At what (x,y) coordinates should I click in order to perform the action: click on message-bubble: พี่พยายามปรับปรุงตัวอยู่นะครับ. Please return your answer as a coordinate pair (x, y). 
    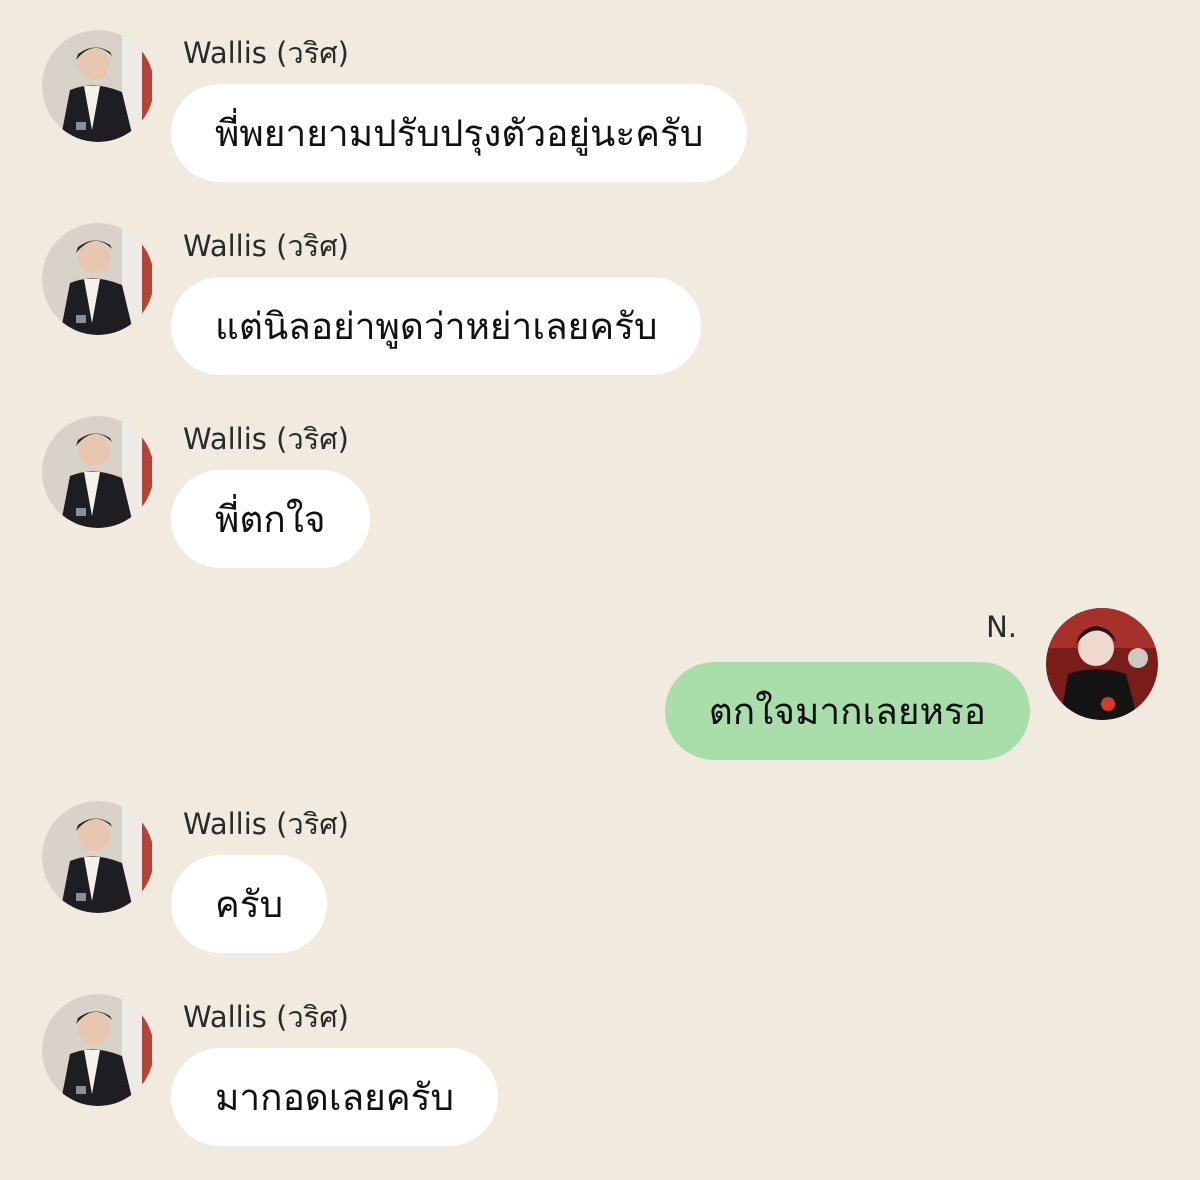
    Looking at the image, I should click on (459, 133).